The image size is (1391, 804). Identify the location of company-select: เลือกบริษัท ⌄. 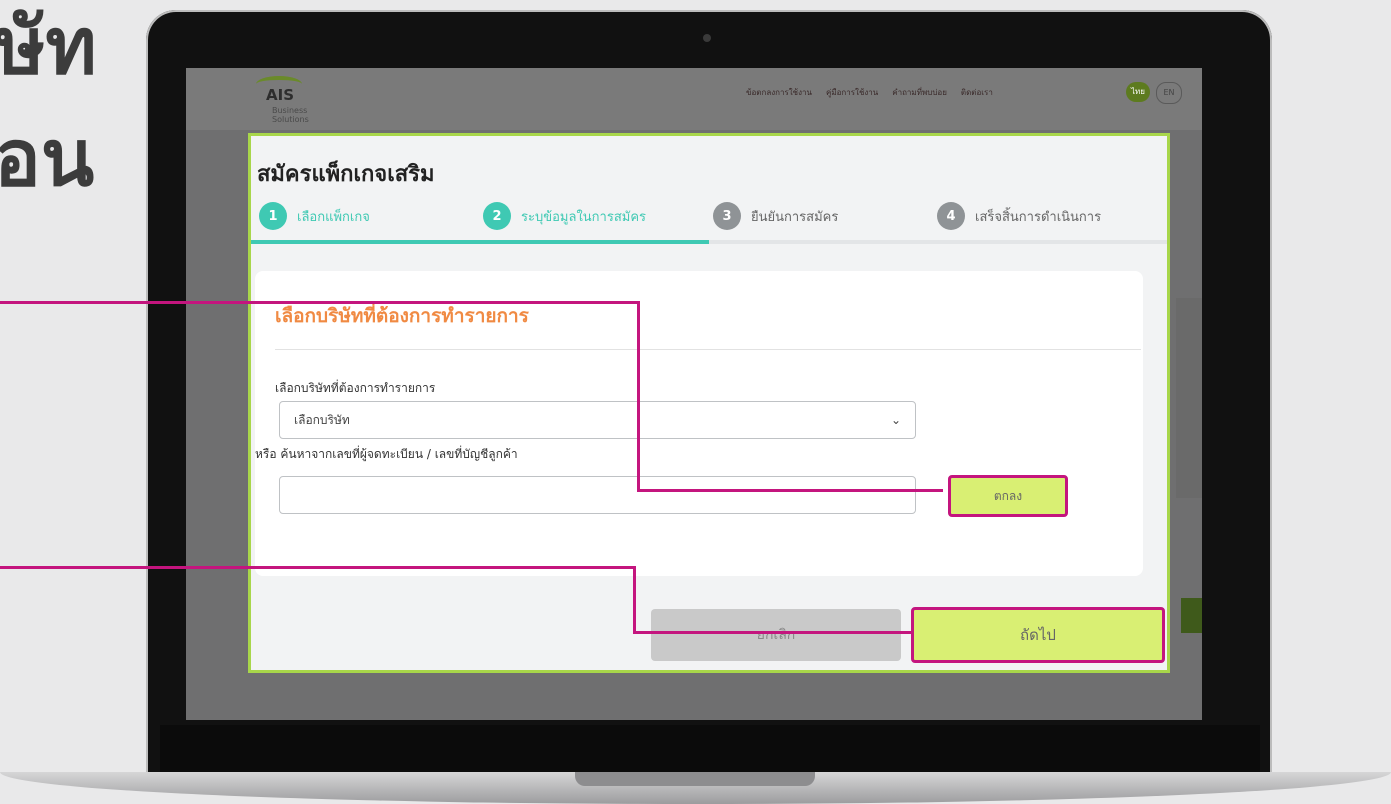
(597, 420).